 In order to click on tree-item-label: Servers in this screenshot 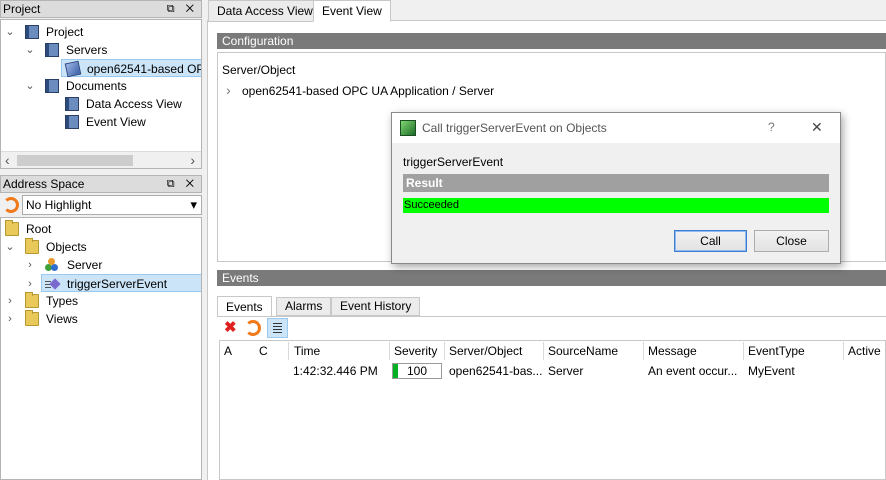, I will do `click(87, 50)`.